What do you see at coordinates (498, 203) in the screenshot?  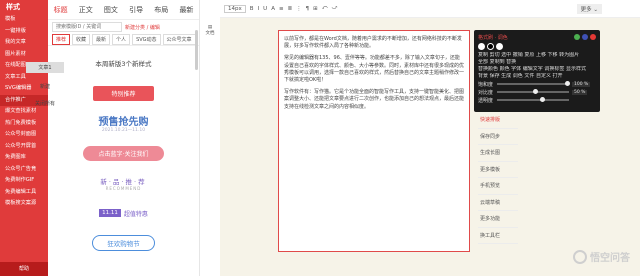 I see `right-action-item: 云端草稿` at bounding box center [498, 203].